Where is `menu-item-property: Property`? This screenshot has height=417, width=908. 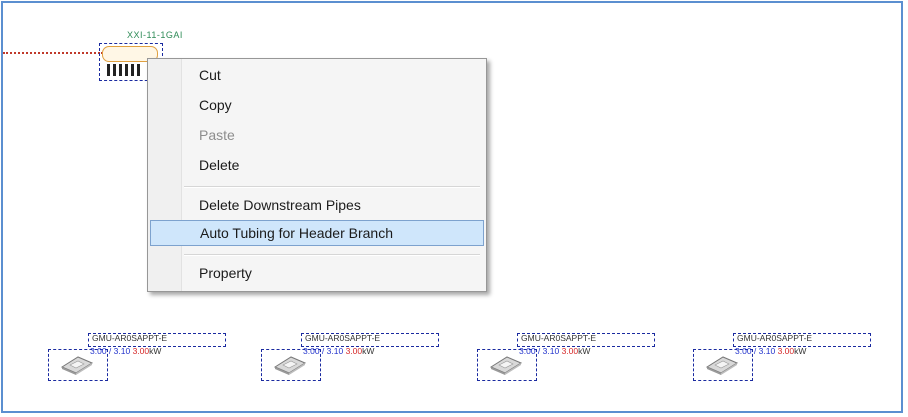 menu-item-property: Property is located at coordinates (317, 273).